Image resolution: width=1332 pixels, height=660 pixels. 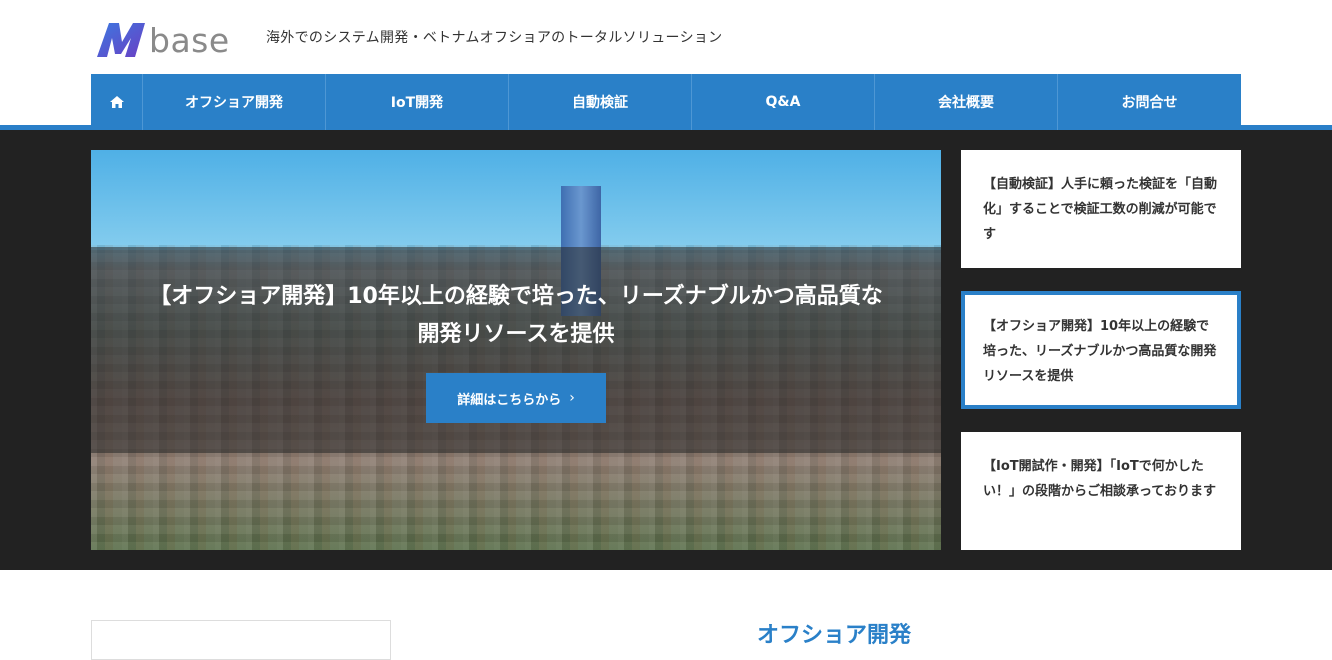 What do you see at coordinates (121, 40) in the screenshot?
I see `logo-m-mark` at bounding box center [121, 40].